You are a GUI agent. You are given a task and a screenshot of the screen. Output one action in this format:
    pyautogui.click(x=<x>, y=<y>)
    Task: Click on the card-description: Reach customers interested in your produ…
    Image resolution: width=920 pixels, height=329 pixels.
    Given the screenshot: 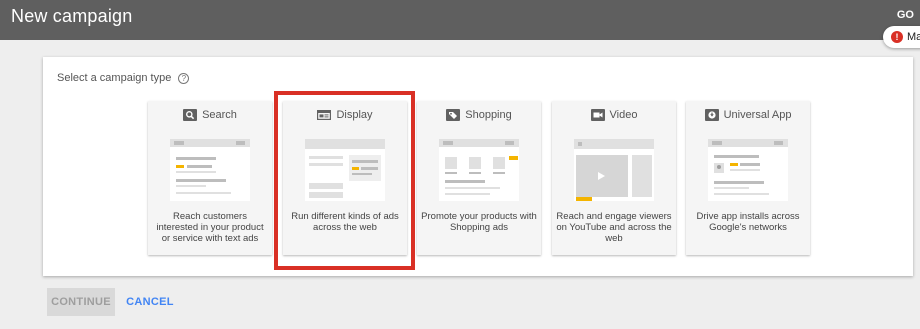 What is the action you would take?
    pyautogui.click(x=210, y=227)
    